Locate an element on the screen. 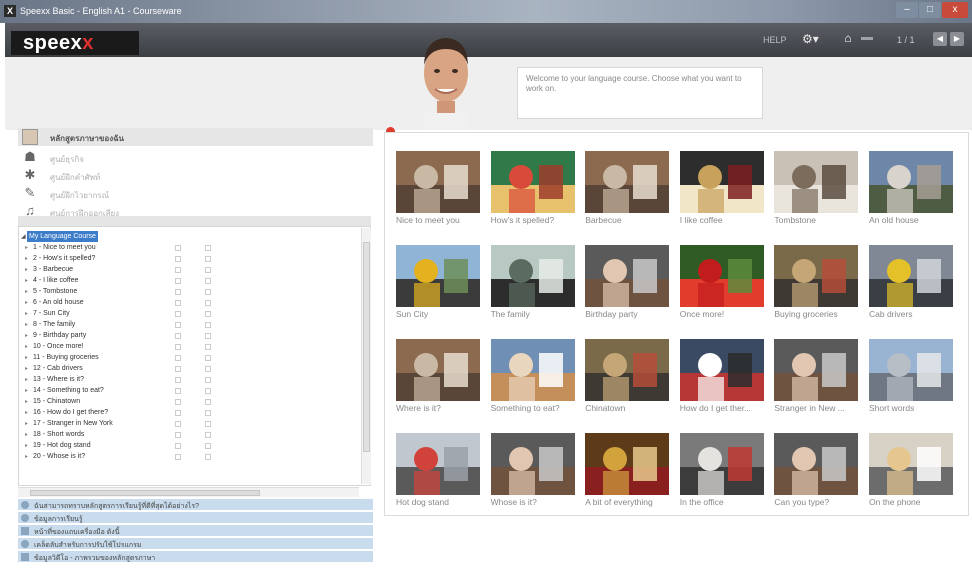 This screenshot has width=972, height=568. close-button: x is located at coordinates (955, 10).